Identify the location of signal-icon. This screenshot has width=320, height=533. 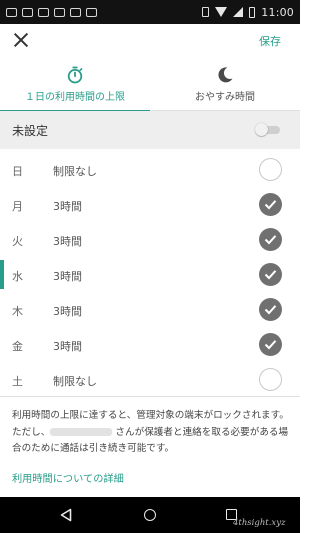
(238, 12).